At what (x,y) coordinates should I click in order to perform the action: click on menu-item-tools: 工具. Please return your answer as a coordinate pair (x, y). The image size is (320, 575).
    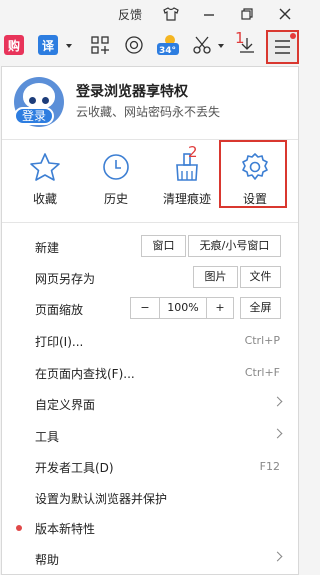
    Looking at the image, I should click on (150, 436).